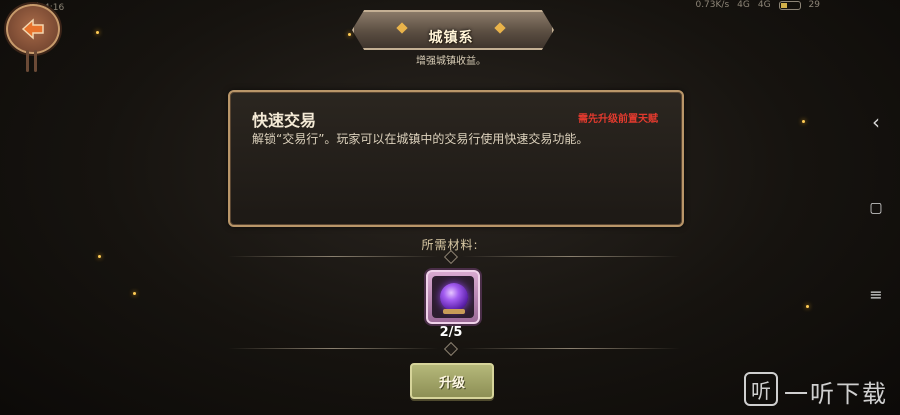  I want to click on divider-bottom-right, so click(571, 348).